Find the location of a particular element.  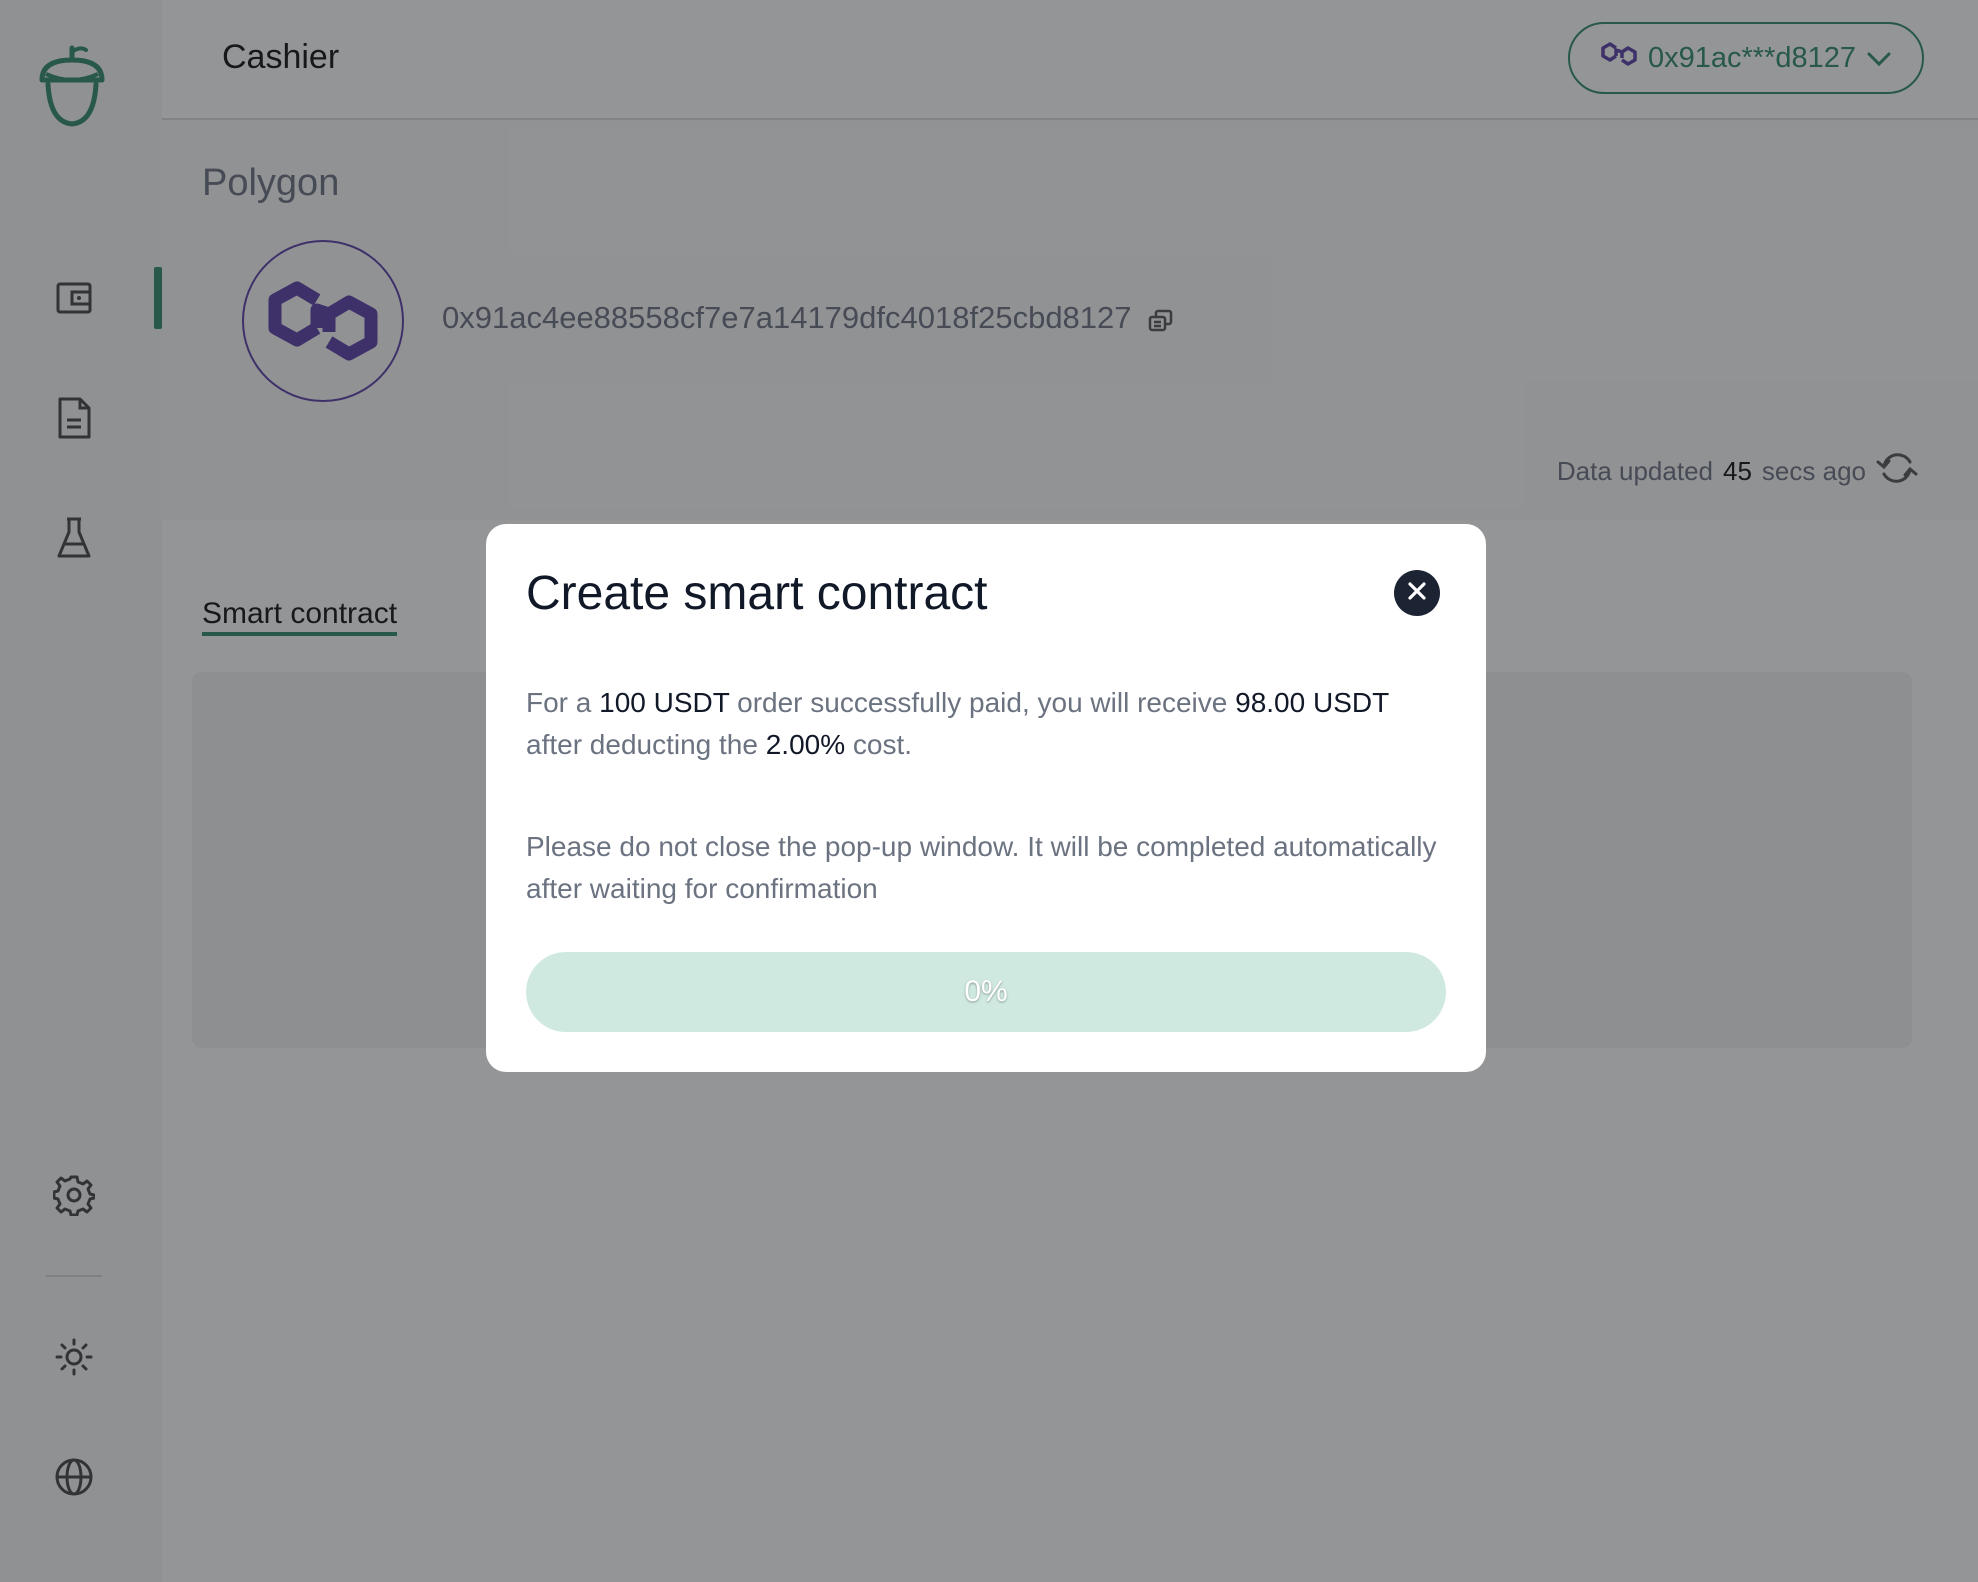

progress-bar: 0% is located at coordinates (986, 992).